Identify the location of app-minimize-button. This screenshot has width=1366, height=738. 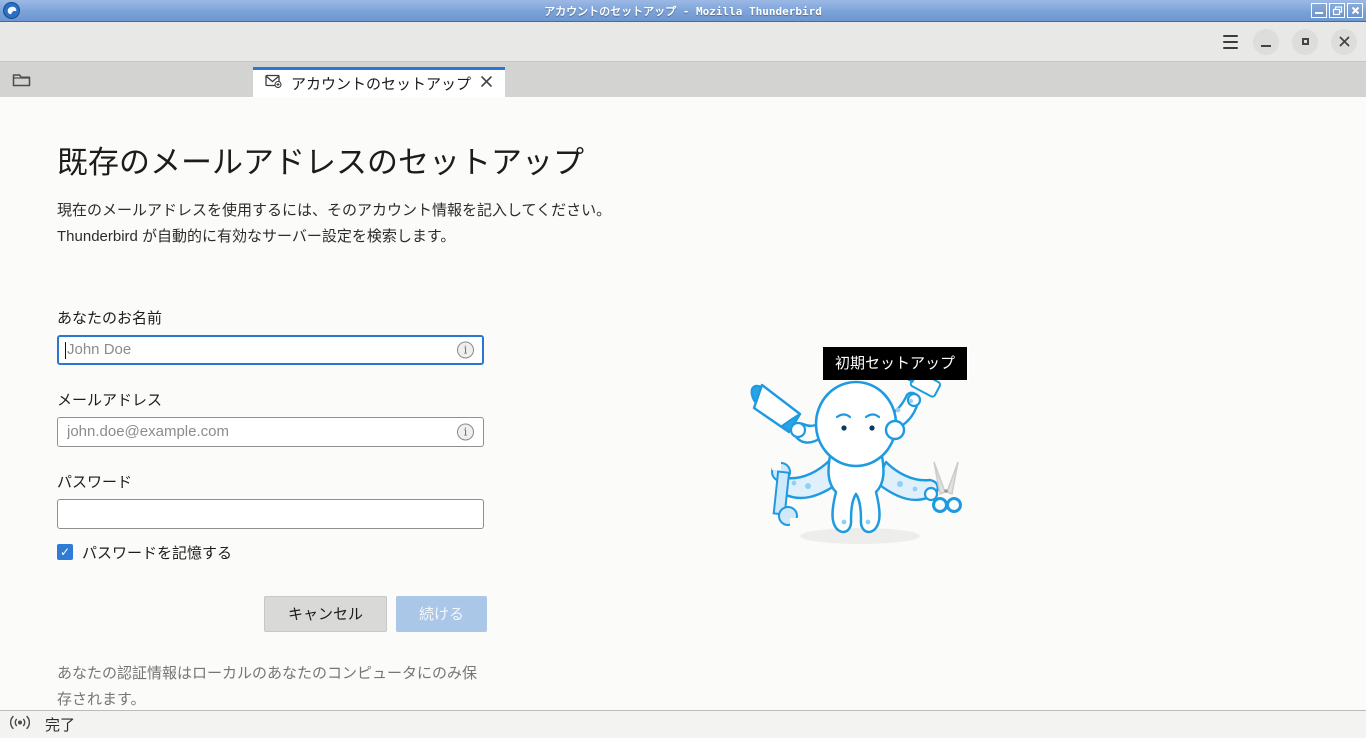
(1266, 41).